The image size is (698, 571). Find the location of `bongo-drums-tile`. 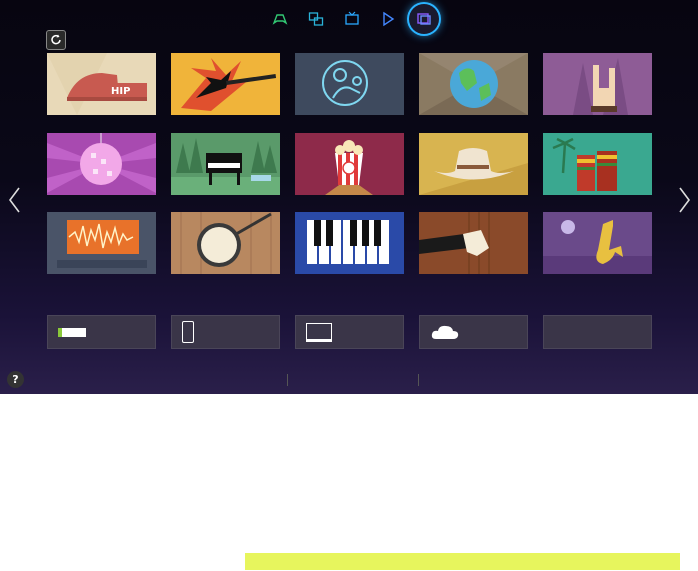

bongo-drums-tile is located at coordinates (597, 164).